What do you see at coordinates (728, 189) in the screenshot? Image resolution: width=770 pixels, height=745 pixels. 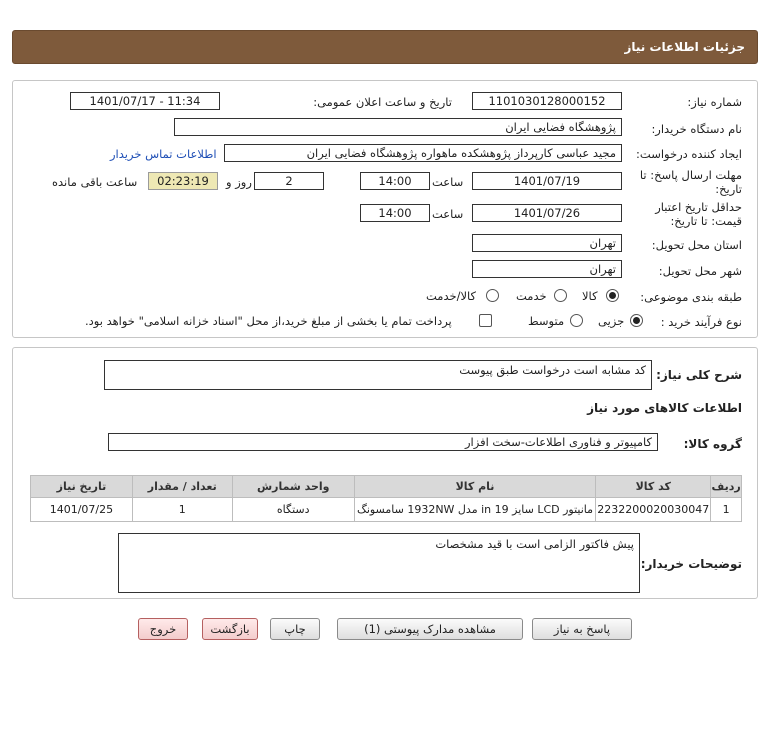 I see `reply-deadline-label-2: تاریخ:` at bounding box center [728, 189].